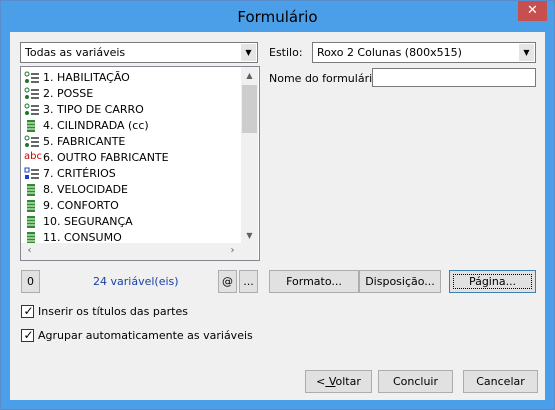 The width and height of the screenshot is (555, 410). I want to click on scrollbar-thumb, so click(249, 109).